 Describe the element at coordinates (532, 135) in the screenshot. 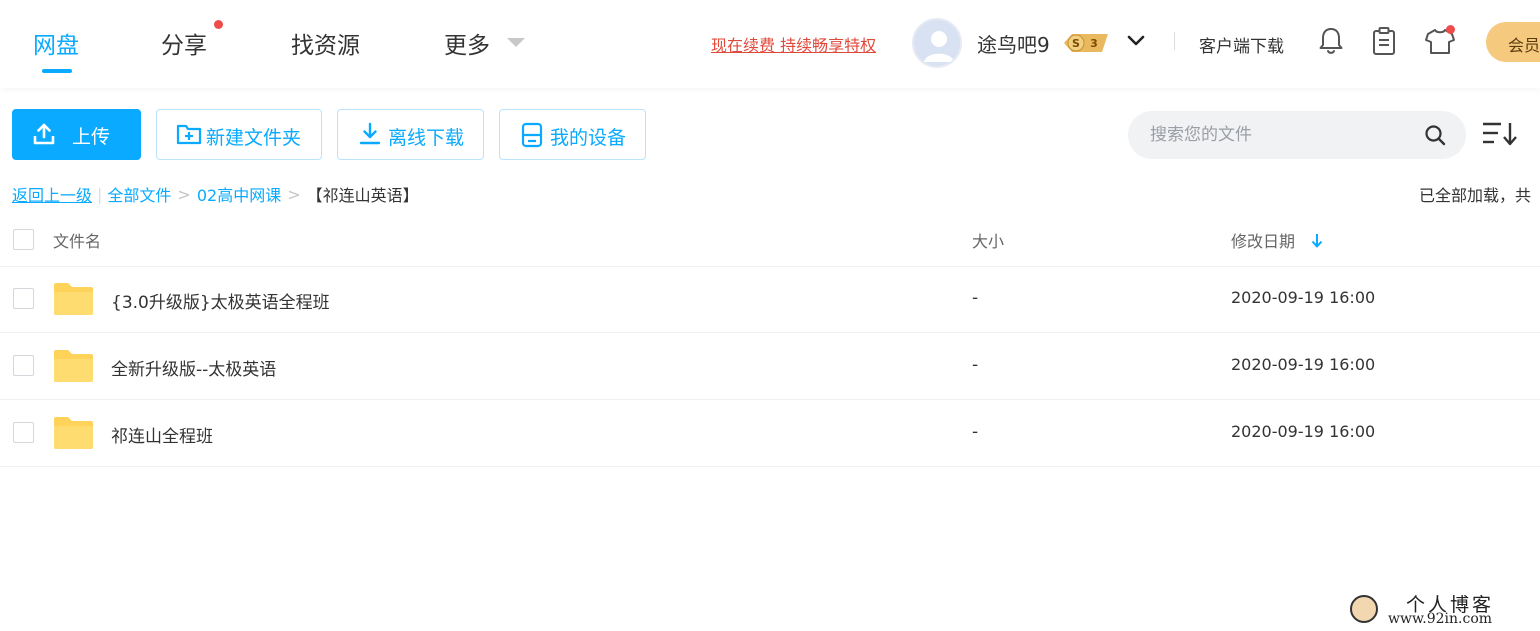

I see `device-icon` at that location.